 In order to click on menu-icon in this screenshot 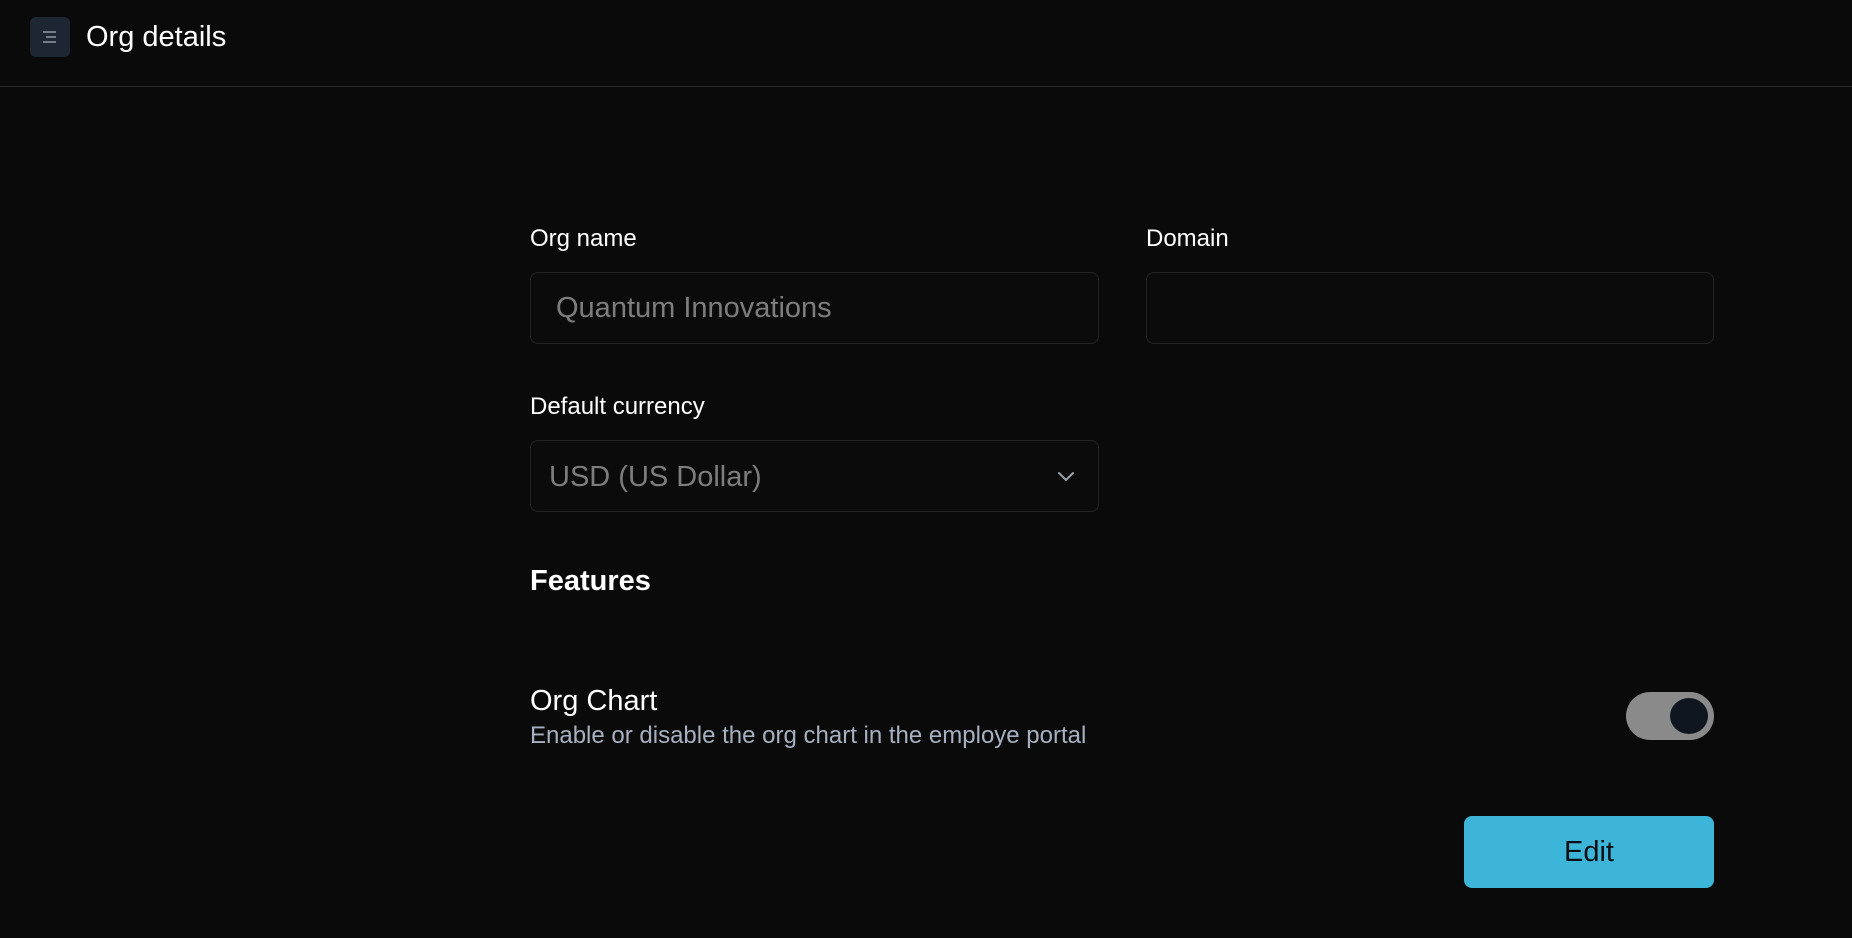, I will do `click(49, 37)`.